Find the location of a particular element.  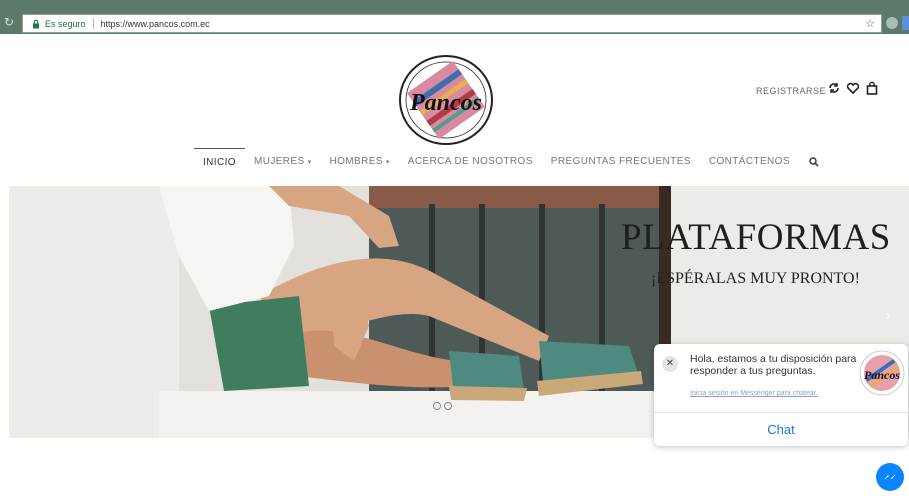

heart-icon is located at coordinates (853, 88).